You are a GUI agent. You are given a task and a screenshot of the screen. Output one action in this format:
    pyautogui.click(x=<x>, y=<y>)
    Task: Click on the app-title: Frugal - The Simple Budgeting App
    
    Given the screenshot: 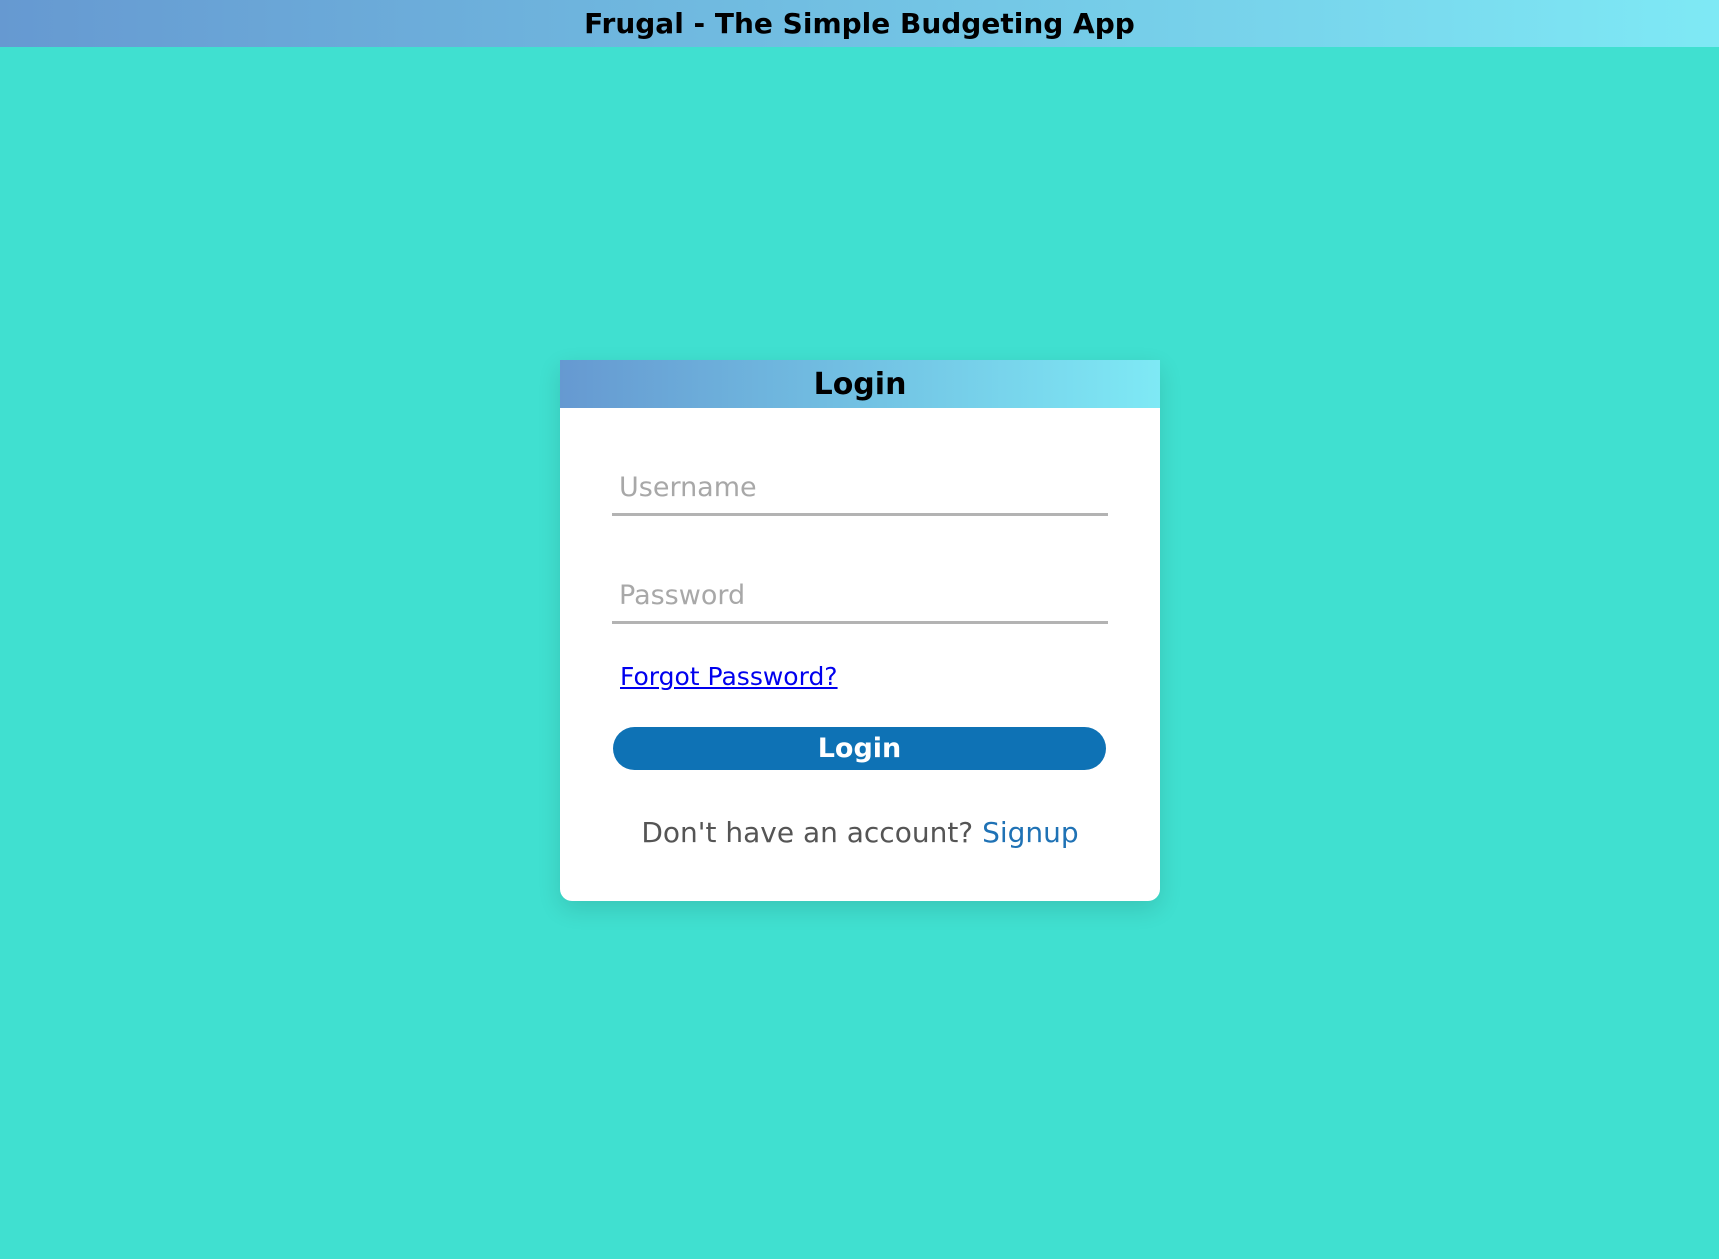 What is the action you would take?
    pyautogui.click(x=859, y=23)
    